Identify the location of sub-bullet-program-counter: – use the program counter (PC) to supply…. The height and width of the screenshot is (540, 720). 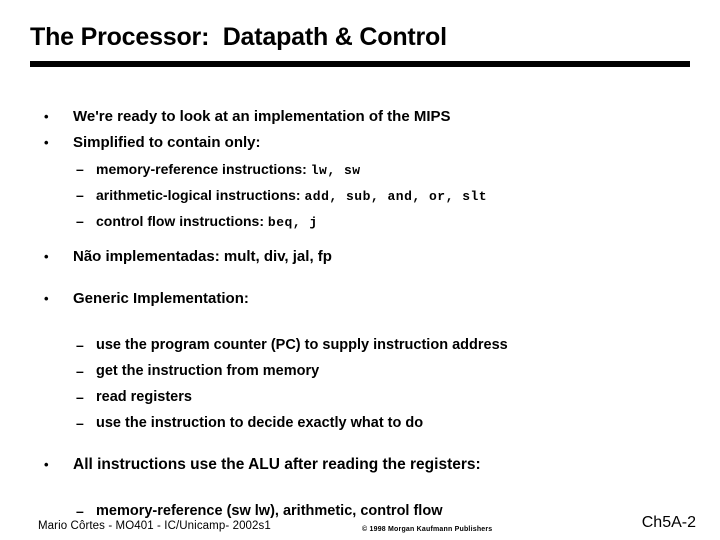
(360, 345).